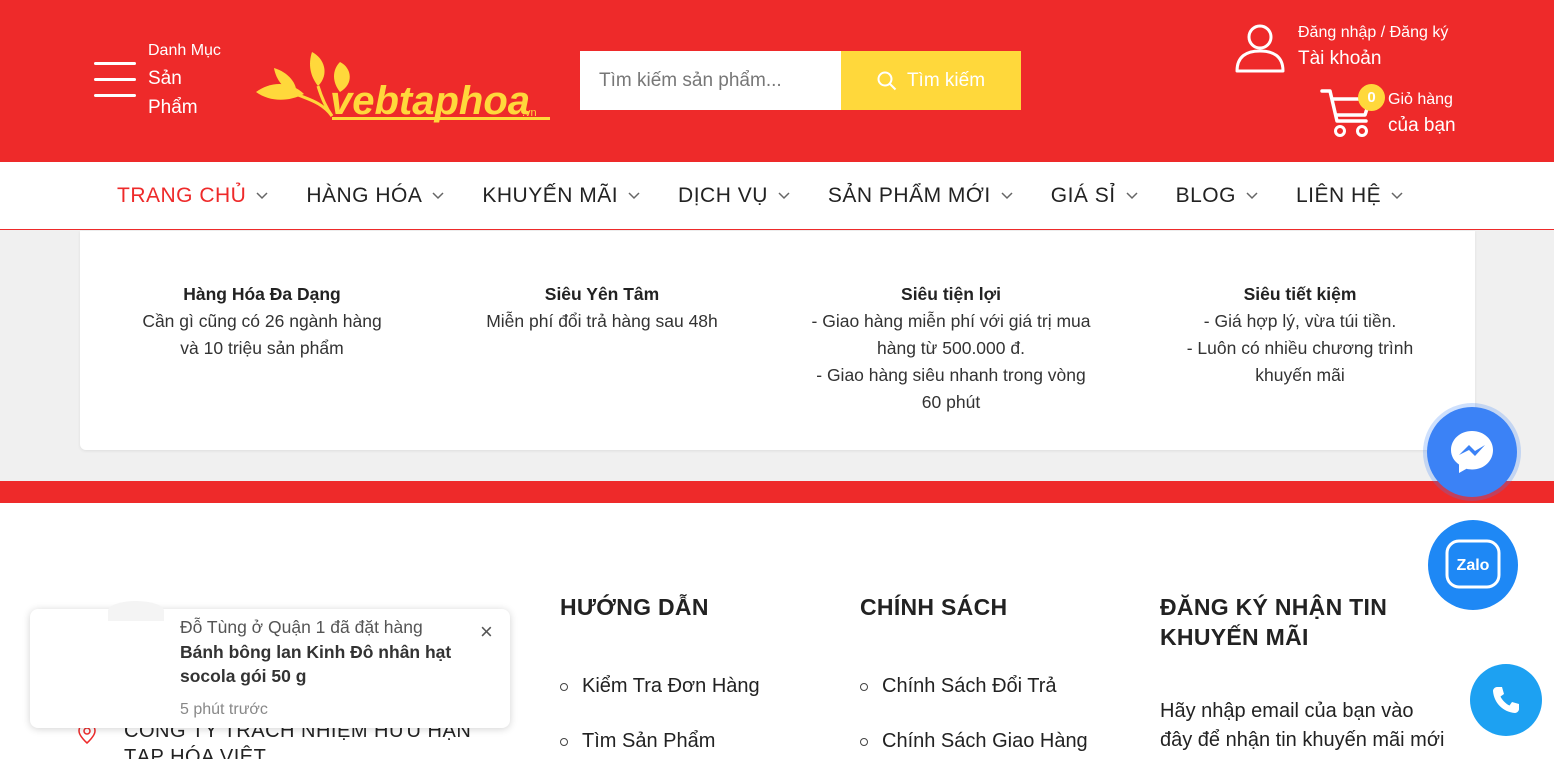 The height and width of the screenshot is (759, 1554). I want to click on logo-leaves-icon: vebtaphoa .vn, so click(403, 87).